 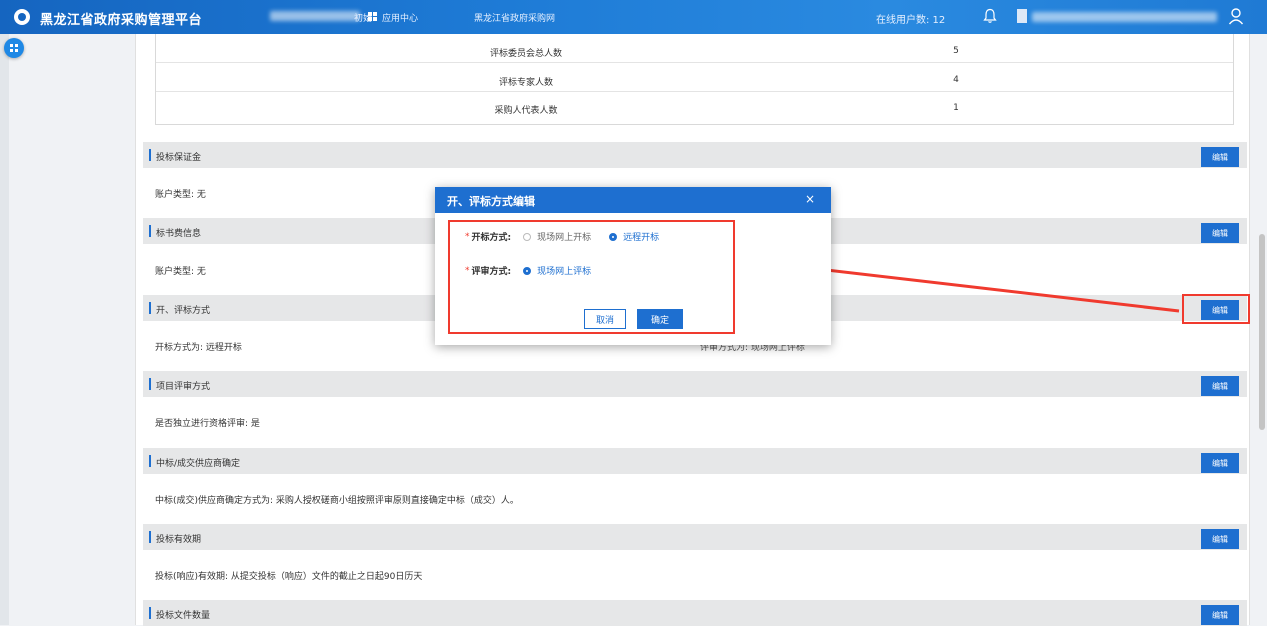 What do you see at coordinates (633, 200) in the screenshot?
I see `modal-header: 开、评标方式编辑 ×` at bounding box center [633, 200].